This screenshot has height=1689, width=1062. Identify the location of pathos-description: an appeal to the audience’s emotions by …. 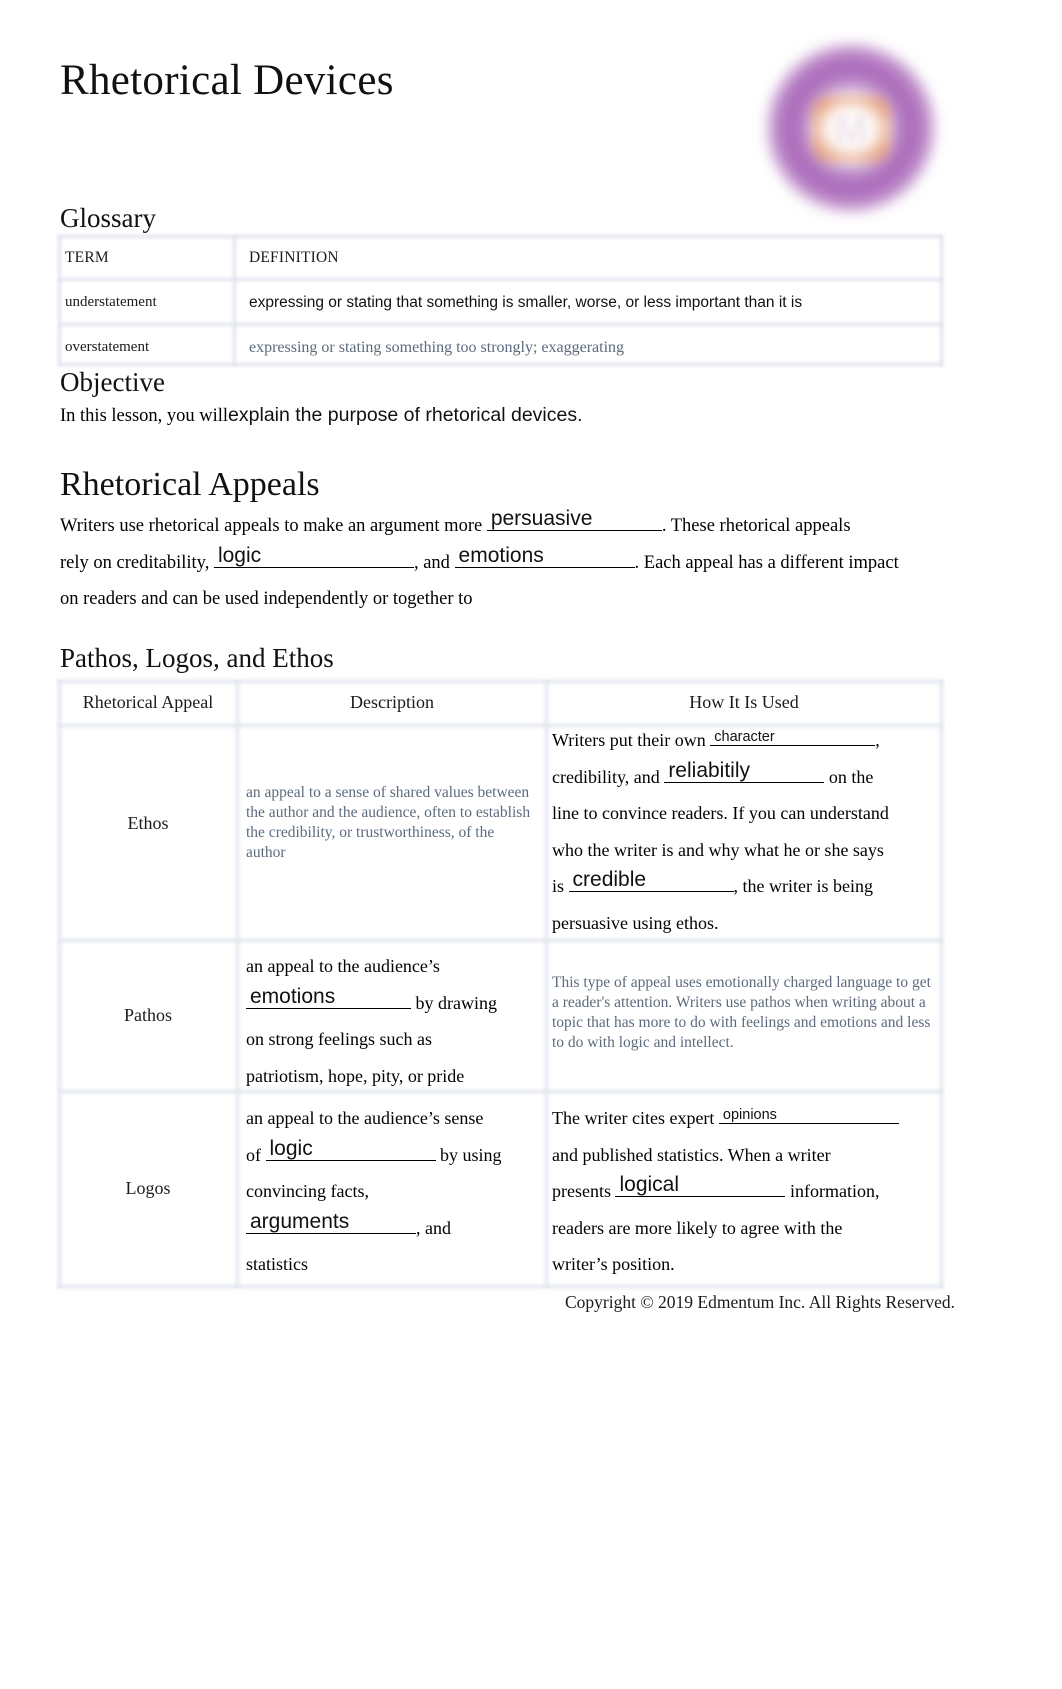
(394, 1021).